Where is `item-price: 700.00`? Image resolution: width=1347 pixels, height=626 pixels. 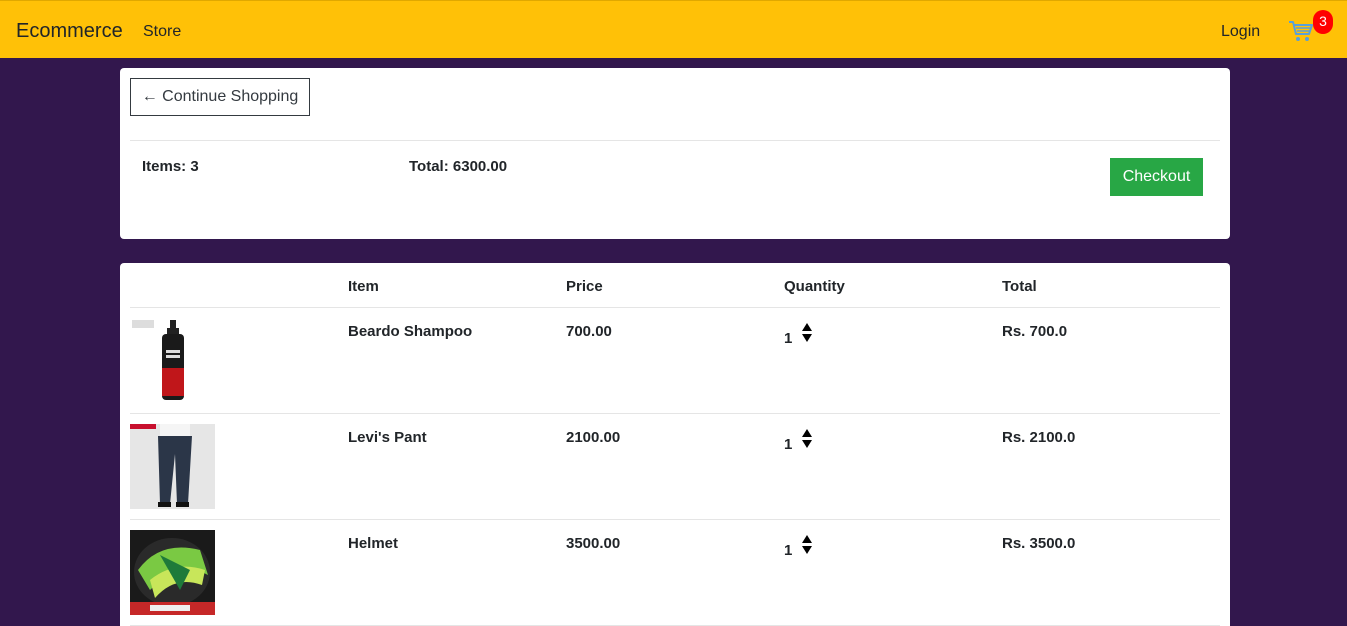
item-price: 700.00 is located at coordinates (589, 331).